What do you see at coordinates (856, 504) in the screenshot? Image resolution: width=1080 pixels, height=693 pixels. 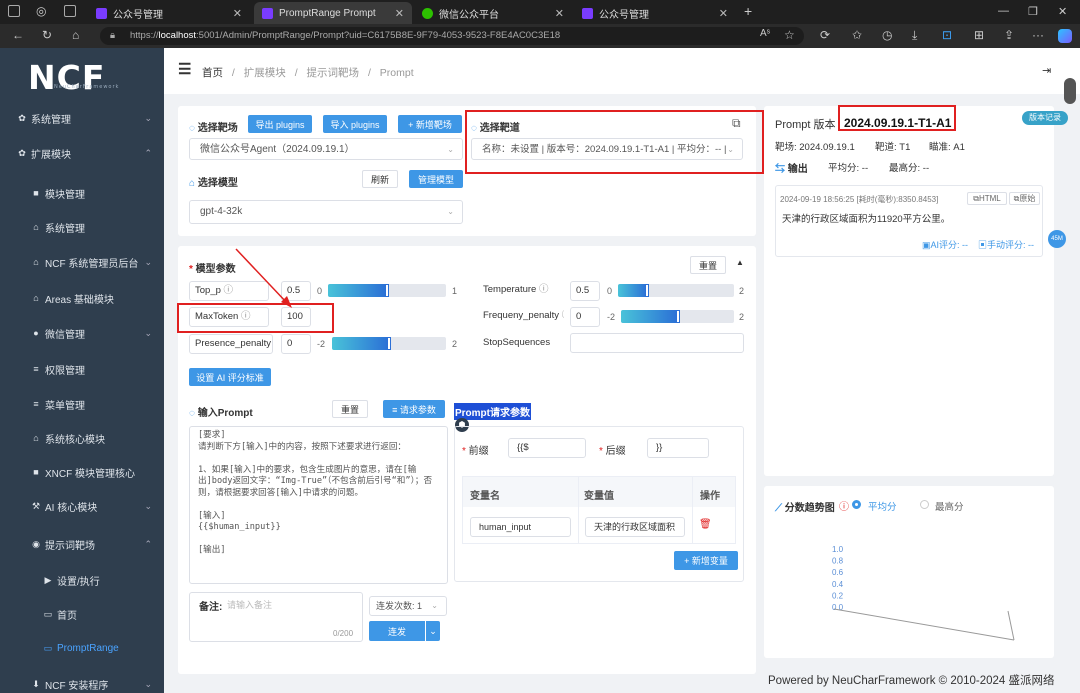 I see `radio-avg-selected` at bounding box center [856, 504].